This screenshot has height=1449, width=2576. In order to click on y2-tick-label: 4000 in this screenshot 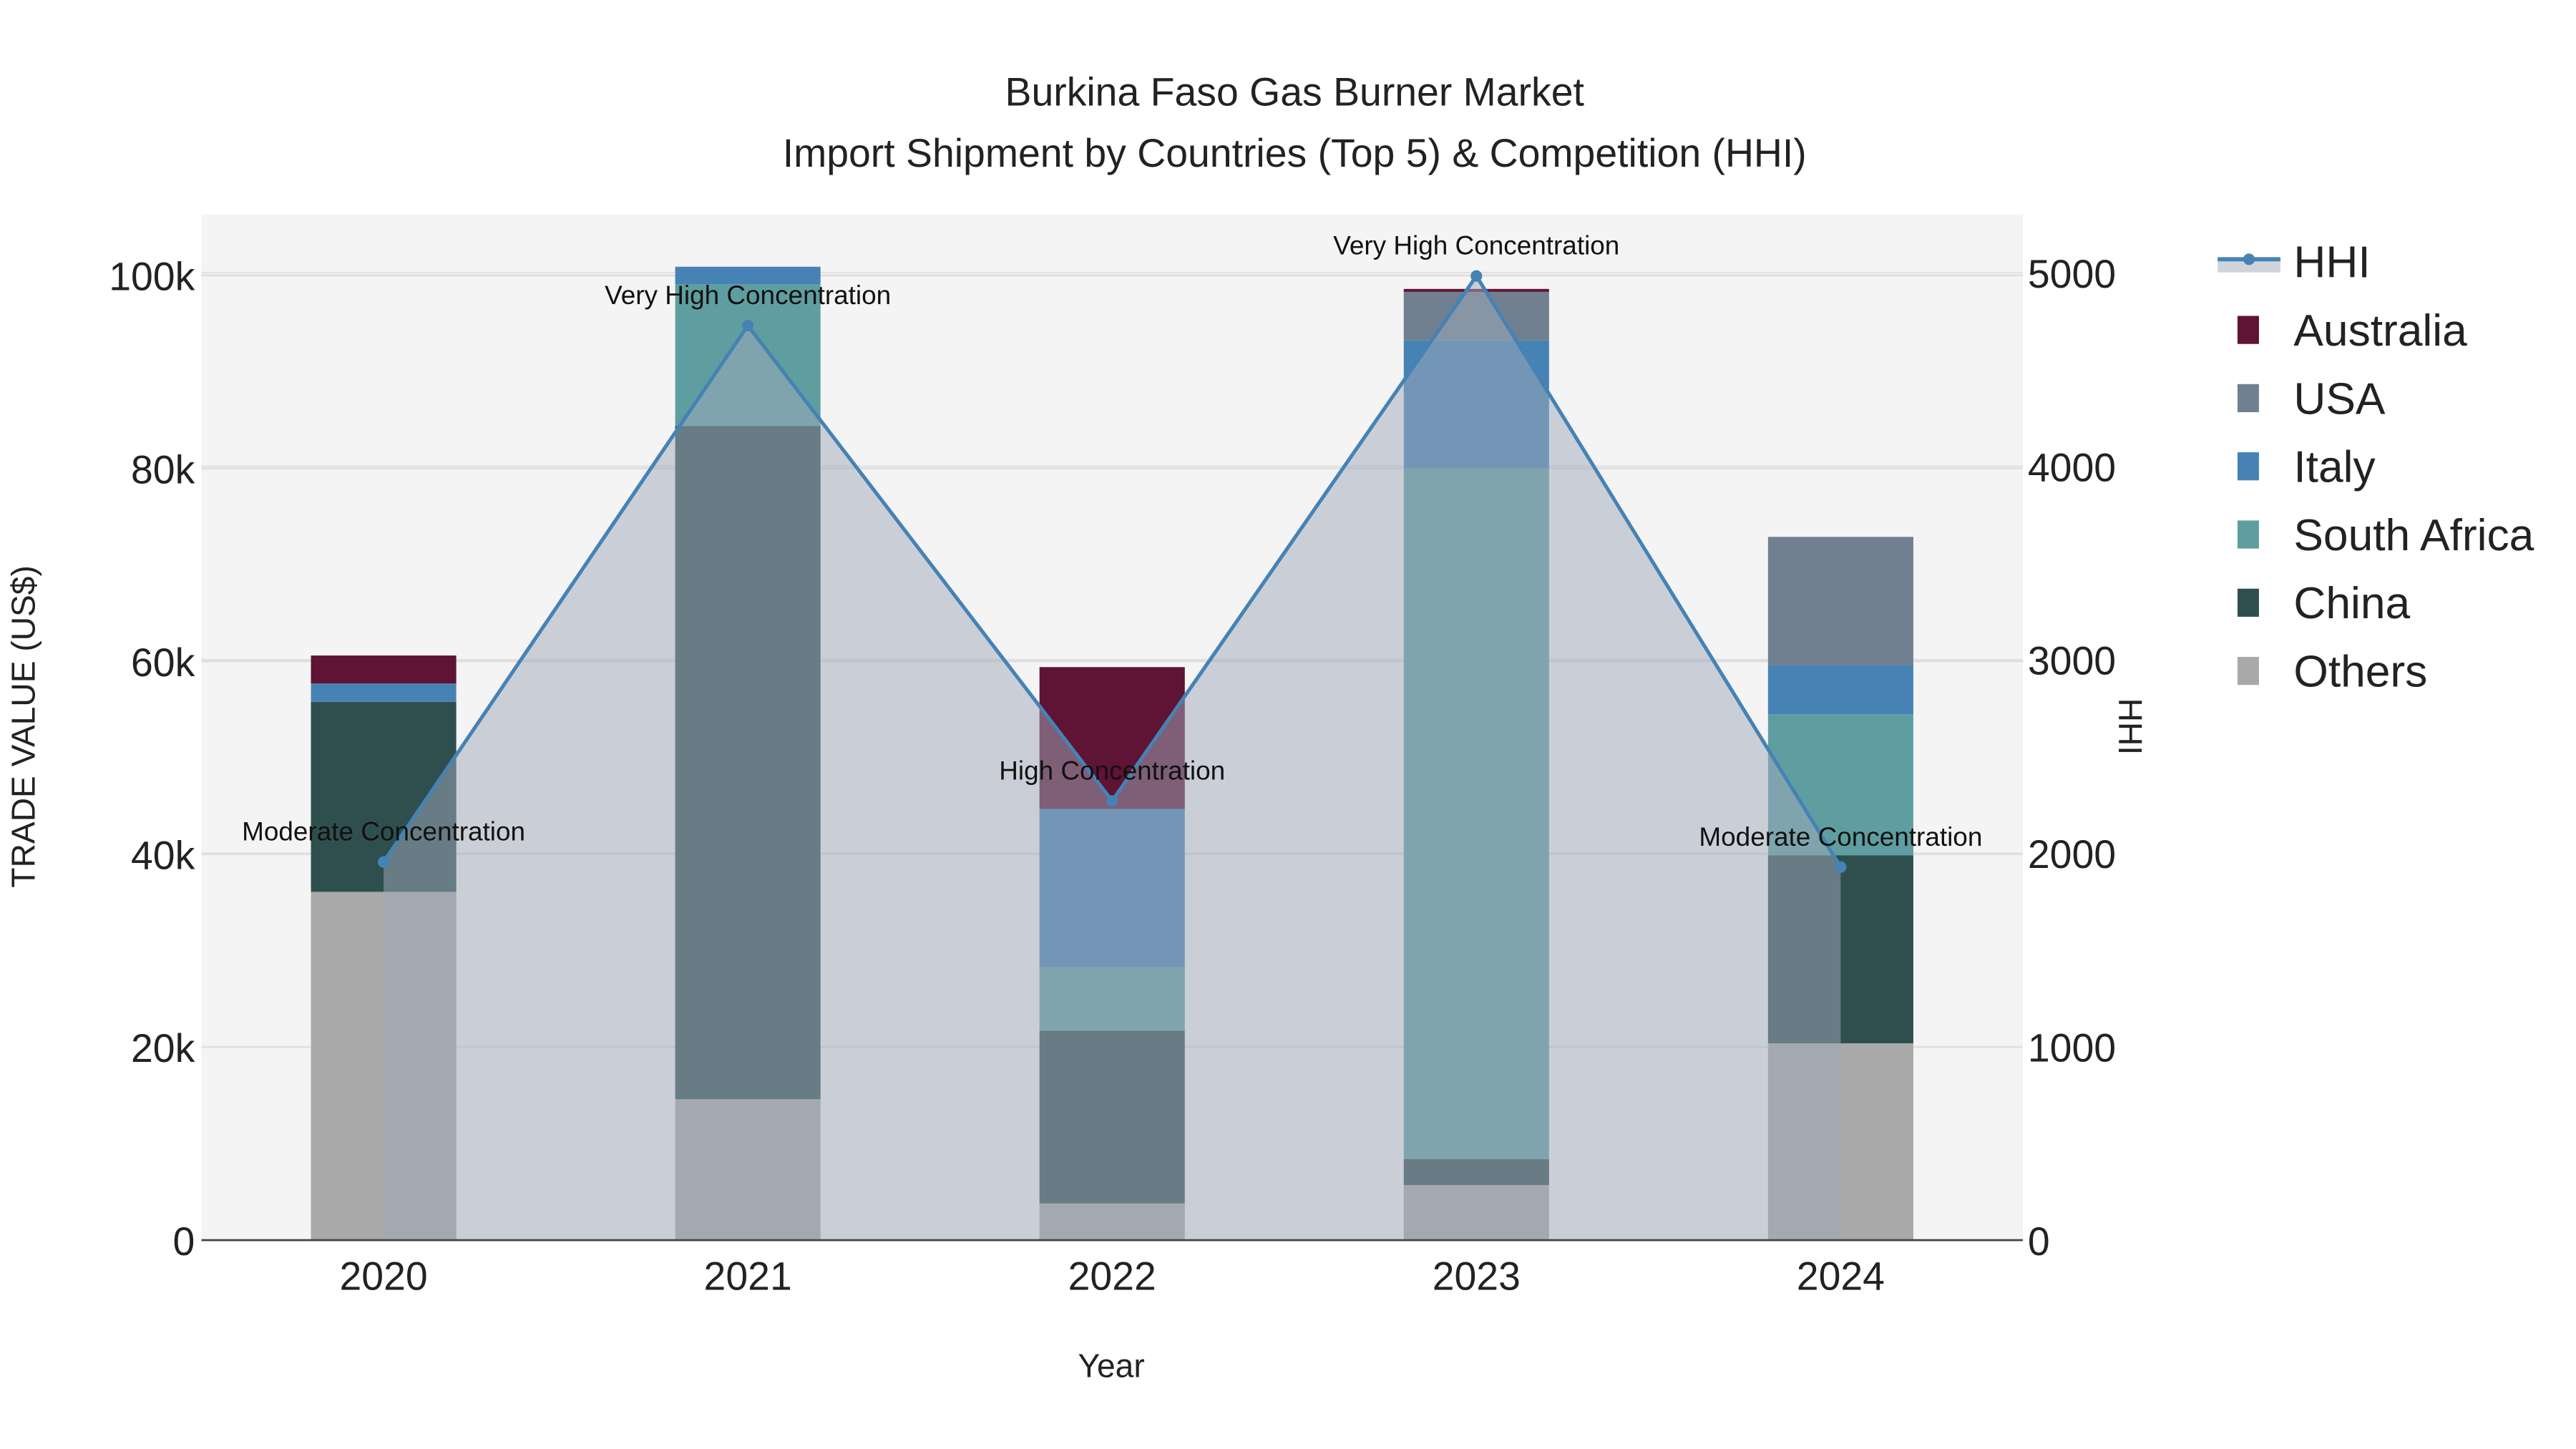, I will do `click(2072, 467)`.